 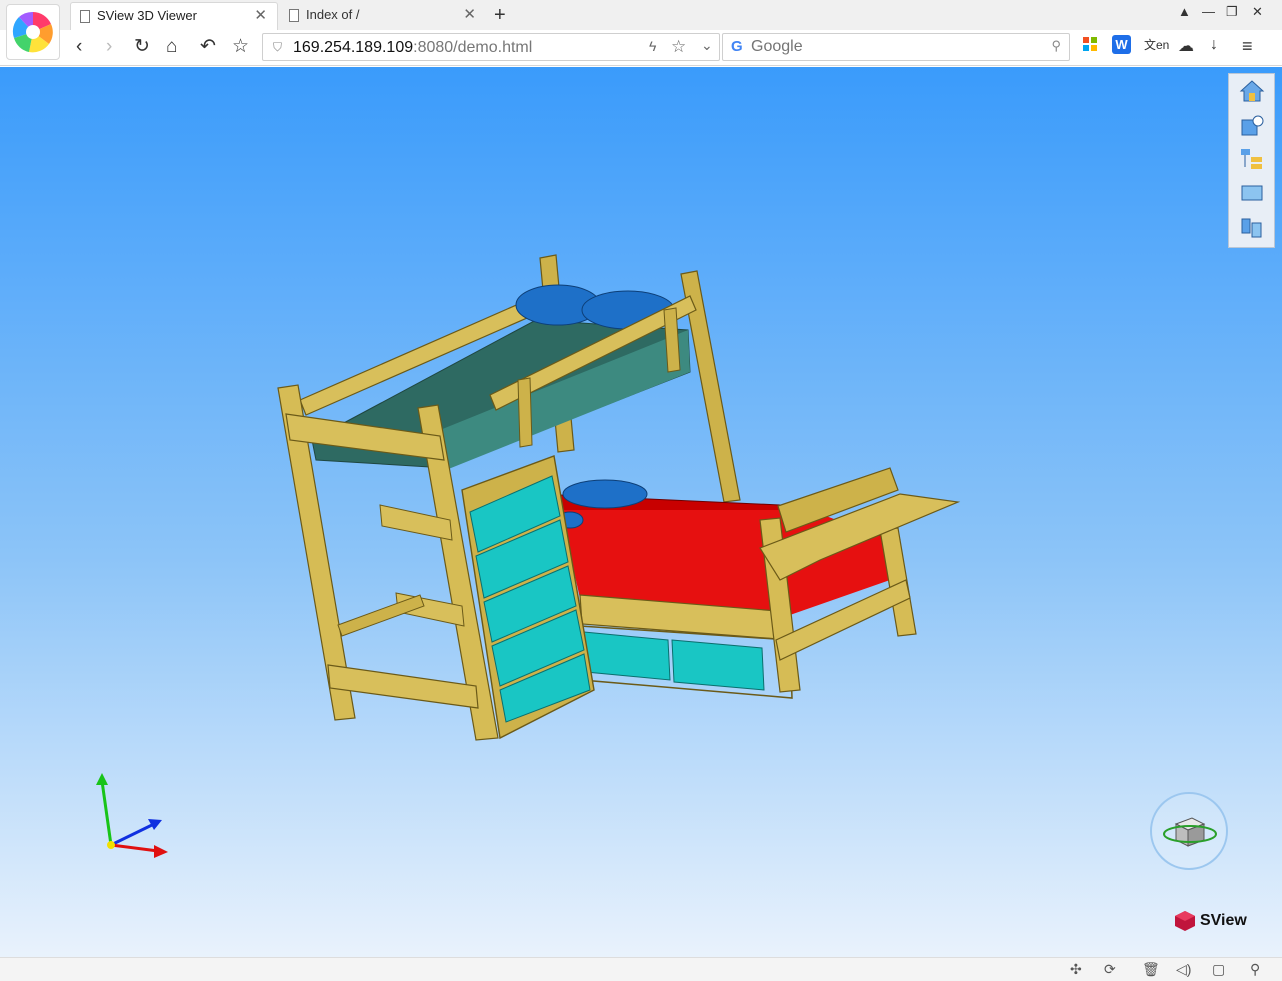 What do you see at coordinates (1185, 921) in the screenshot?
I see `sview-logo-icon` at bounding box center [1185, 921].